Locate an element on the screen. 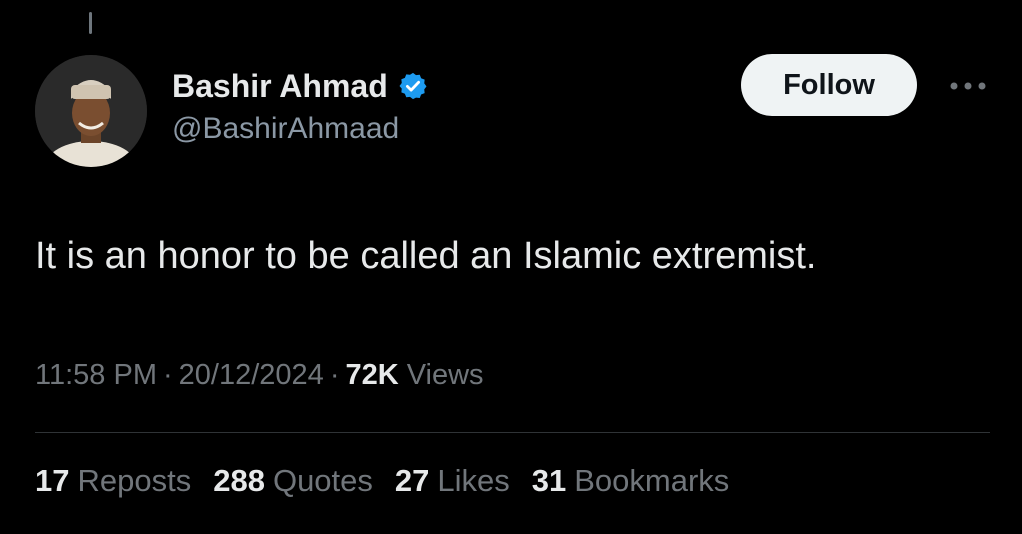 The image size is (1022, 534). profile-photo-icon is located at coordinates (91, 111).